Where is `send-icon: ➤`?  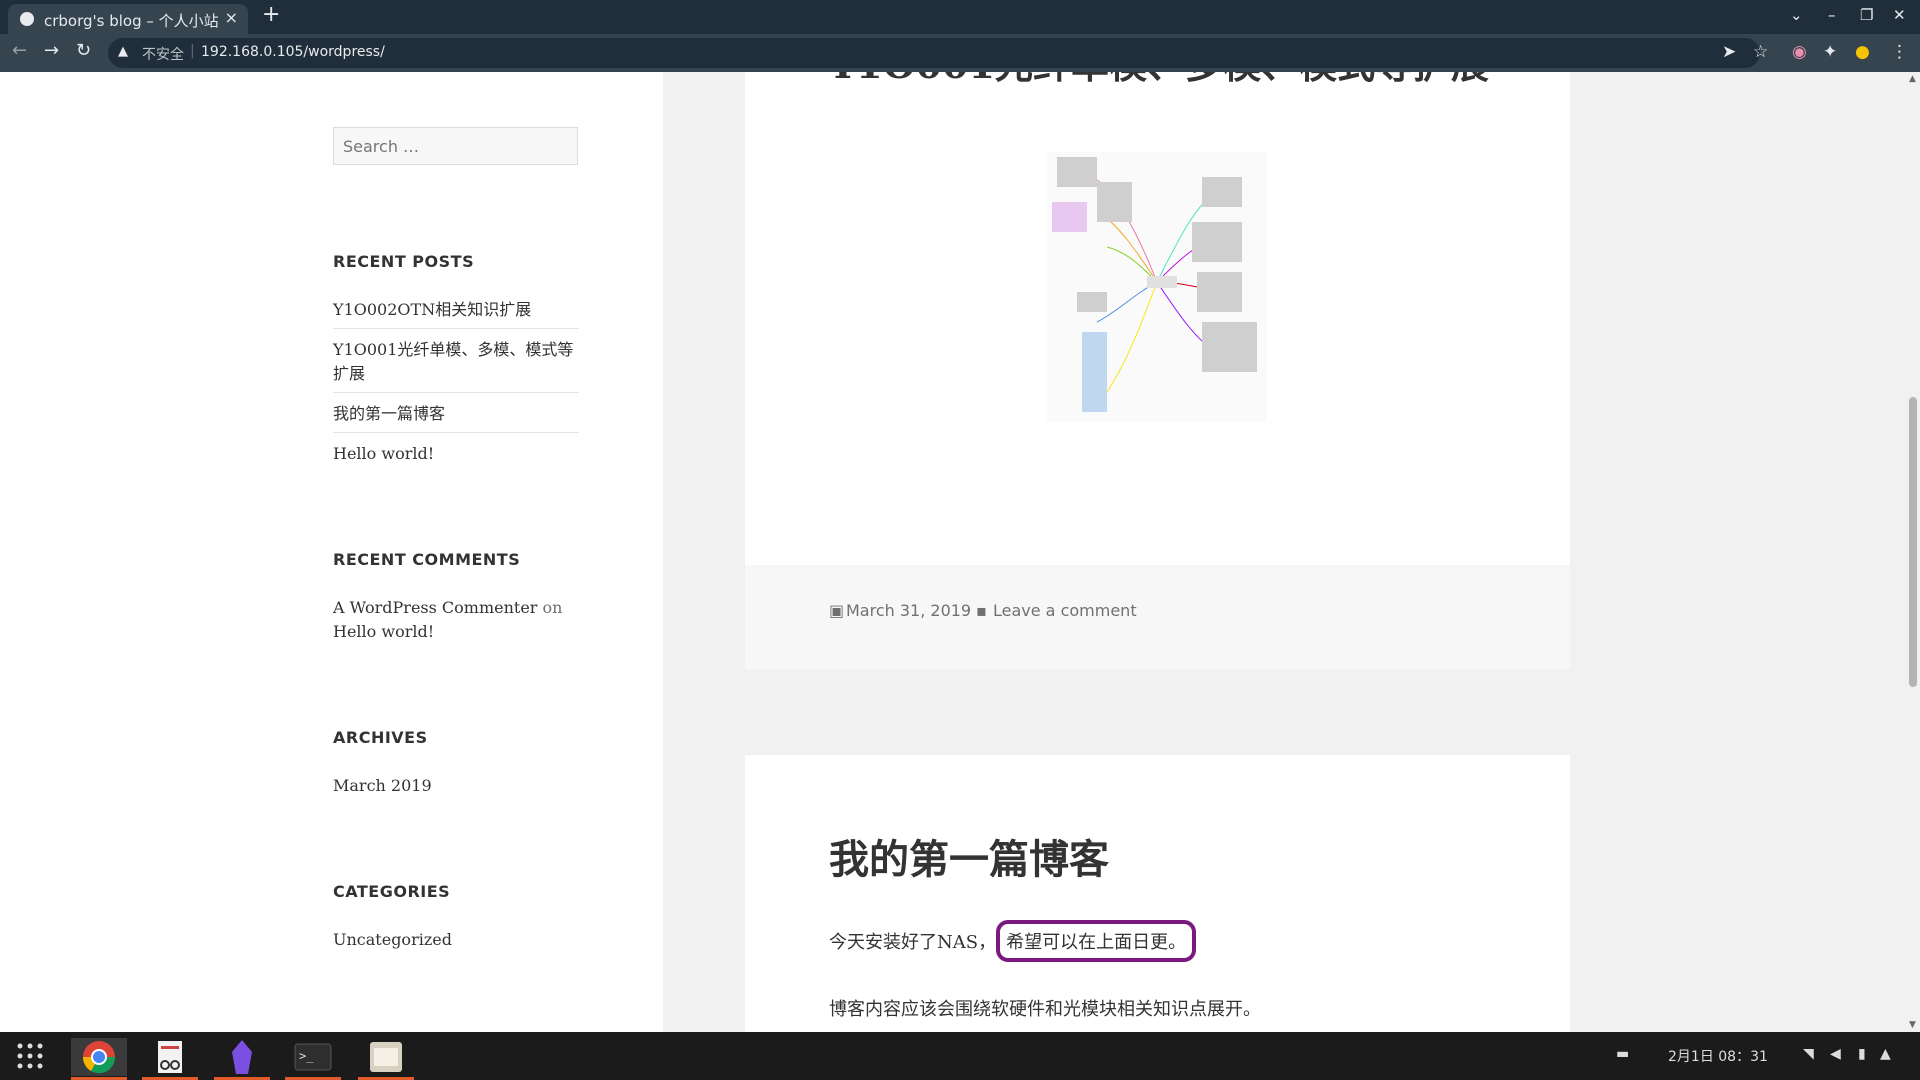 send-icon: ➤ is located at coordinates (1729, 52).